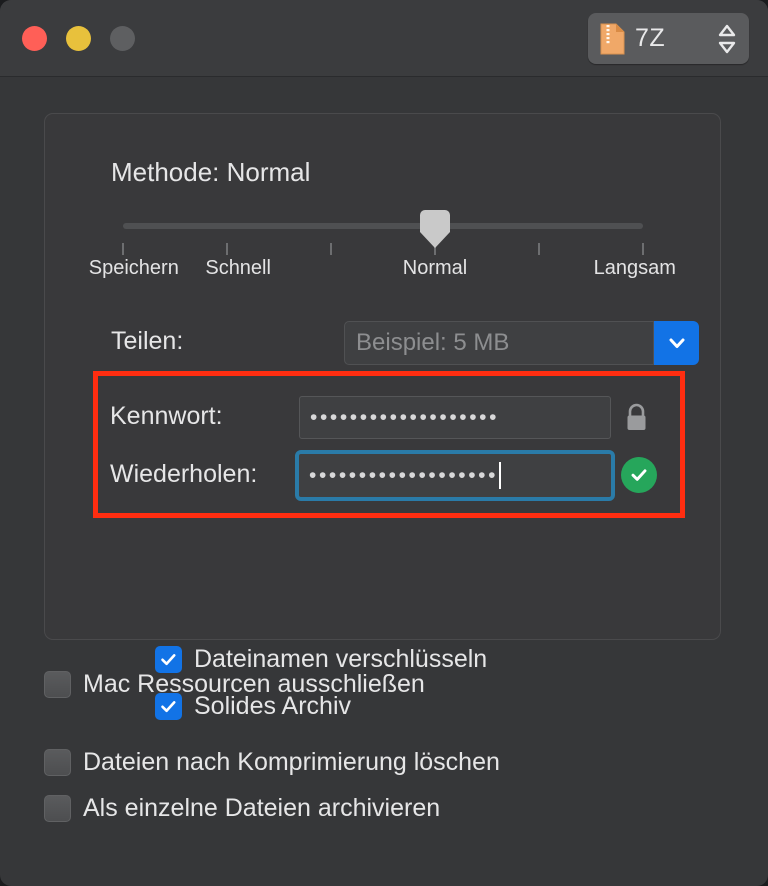 The width and height of the screenshot is (768, 886). I want to click on password-label: Kennwort:, so click(166, 416).